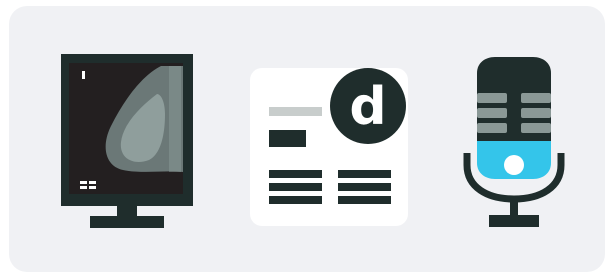  I want to click on radiology-report-icon: d, so click(329, 147).